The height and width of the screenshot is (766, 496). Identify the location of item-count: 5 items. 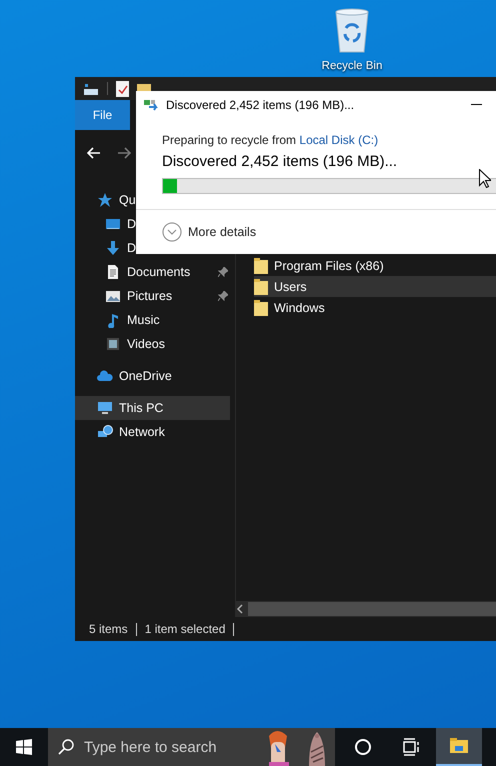
(108, 629).